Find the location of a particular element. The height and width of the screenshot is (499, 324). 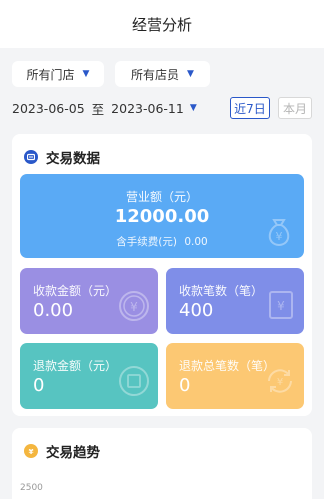

staff-select-value: 所有店员 is located at coordinates (155, 74).